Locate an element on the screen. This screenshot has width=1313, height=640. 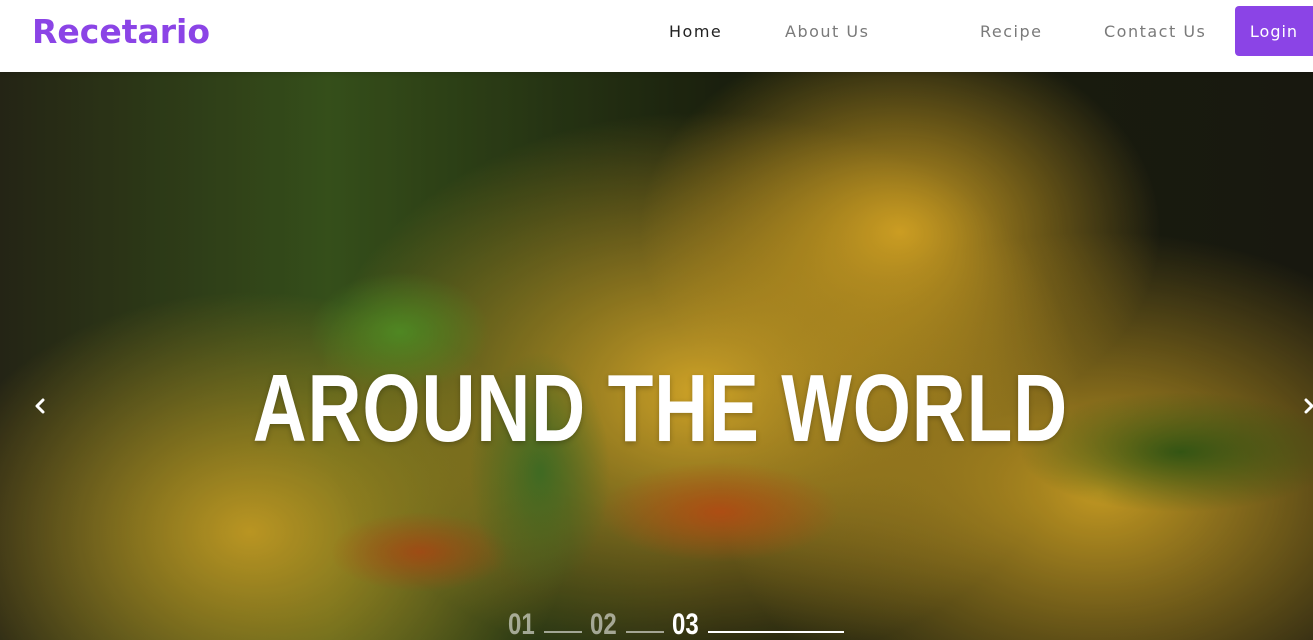
nav-link-about-us: About Us is located at coordinates (827, 31).